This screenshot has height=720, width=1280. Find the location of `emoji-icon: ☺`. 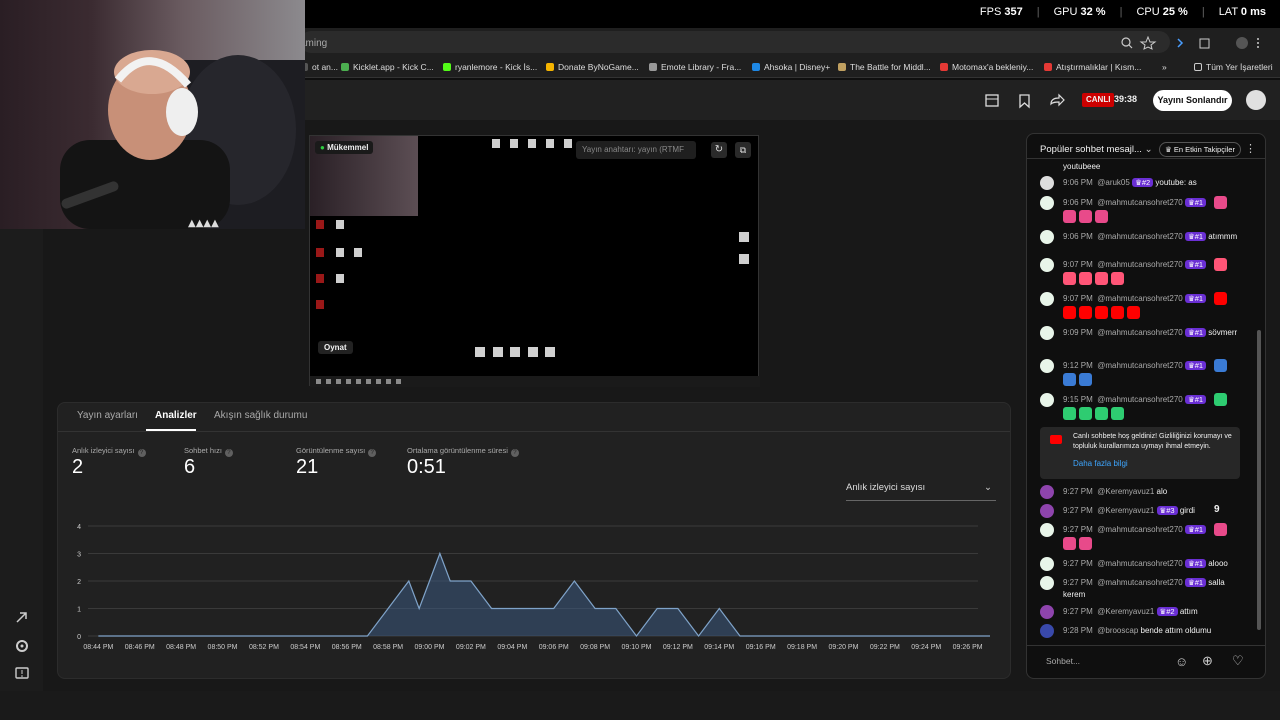

emoji-icon: ☺ is located at coordinates (1181, 661).